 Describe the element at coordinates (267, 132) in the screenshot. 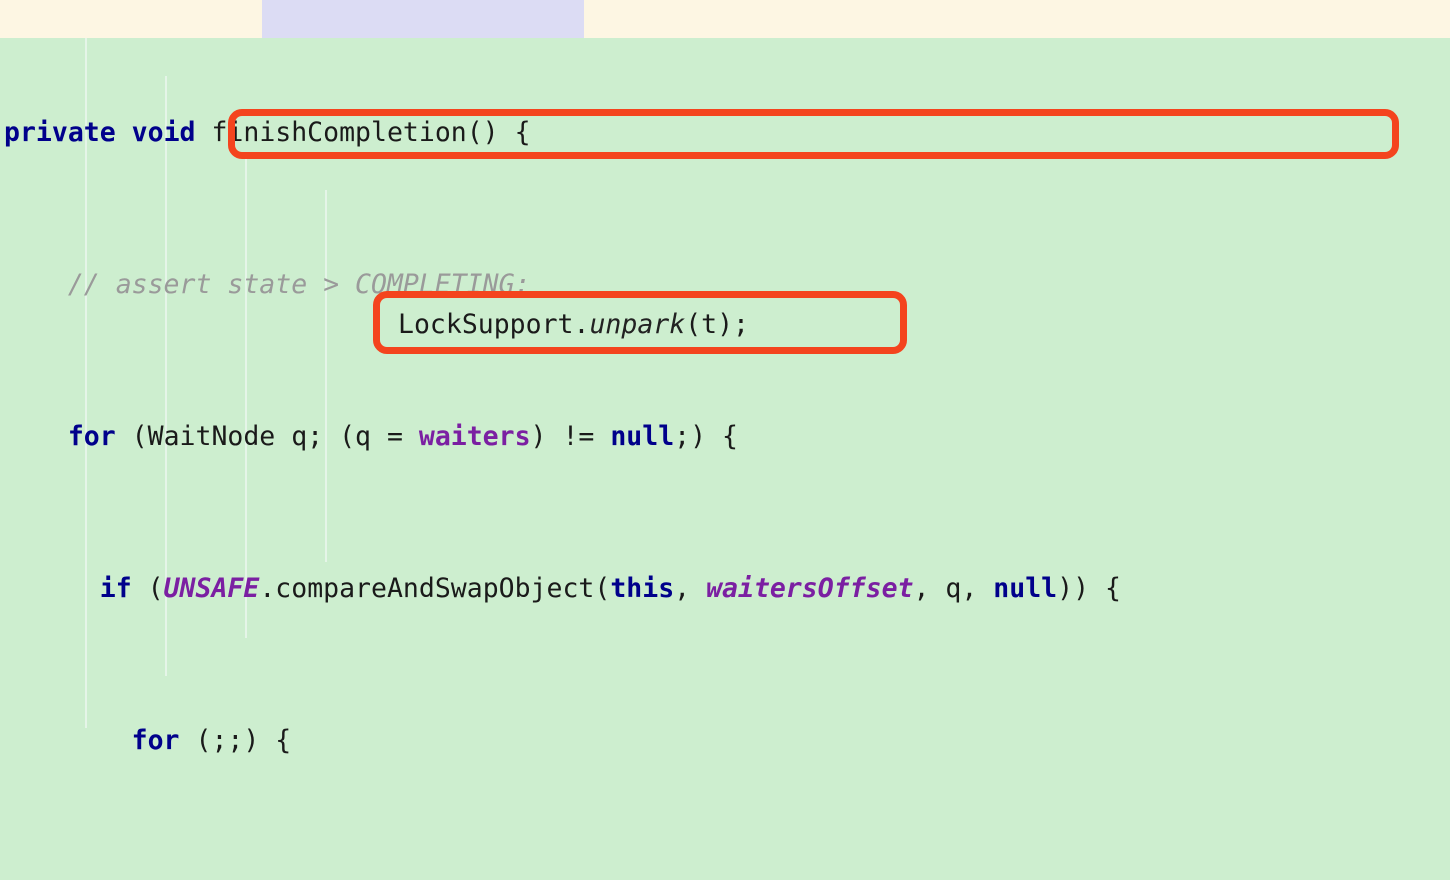

I see `code-line: private void finishCompletion() {` at that location.